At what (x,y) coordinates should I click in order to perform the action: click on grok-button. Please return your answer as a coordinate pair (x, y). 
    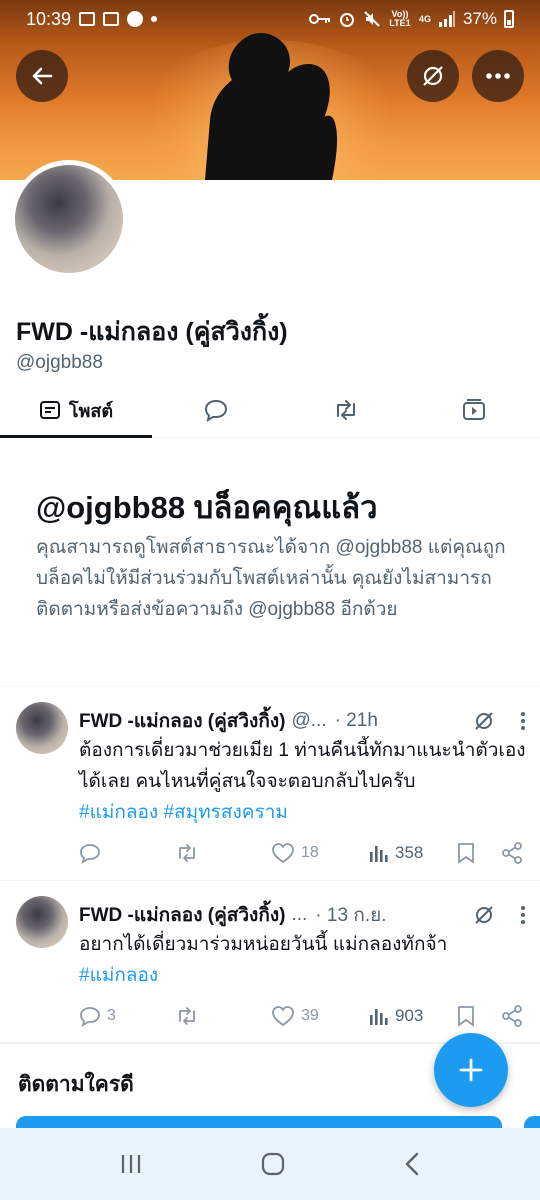
    Looking at the image, I should click on (433, 76).